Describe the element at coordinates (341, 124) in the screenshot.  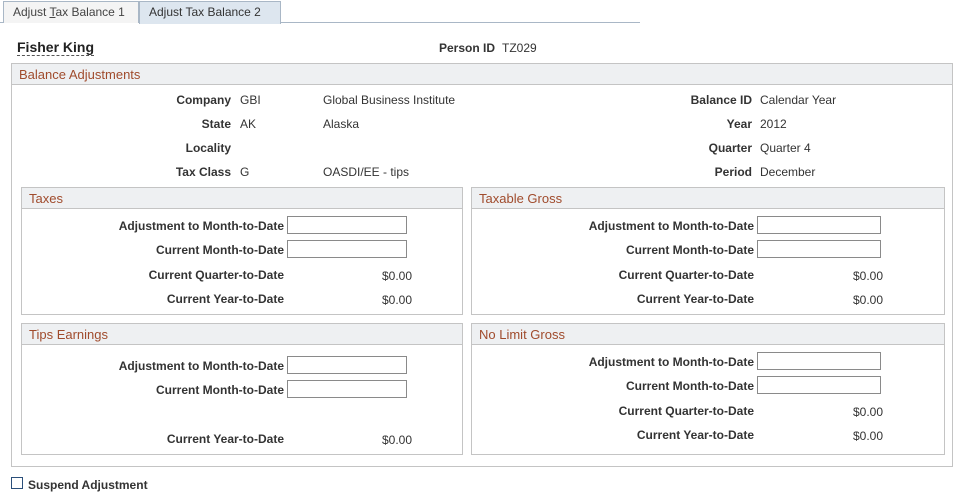
I see `state-desc: Alaska` at that location.